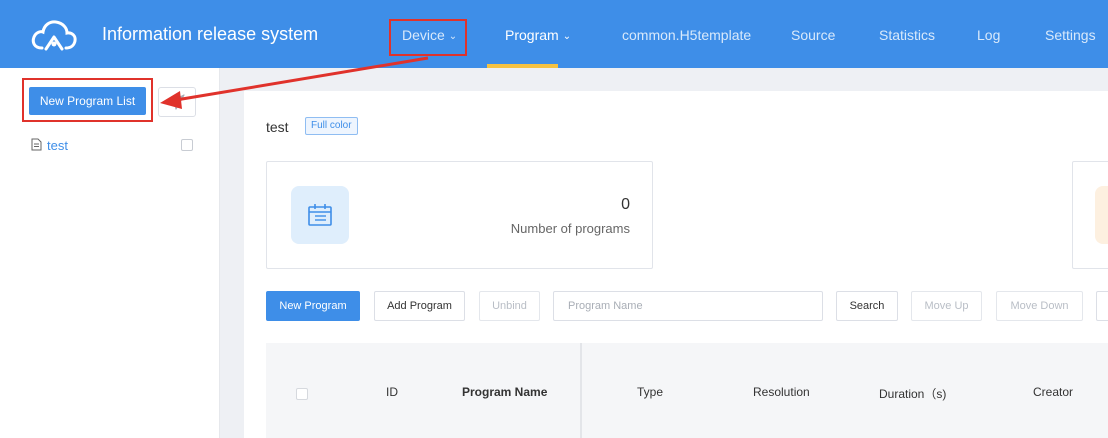 This screenshot has height=438, width=1108. Describe the element at coordinates (504, 392) in the screenshot. I see `column-header-program-name: Program Name` at that location.